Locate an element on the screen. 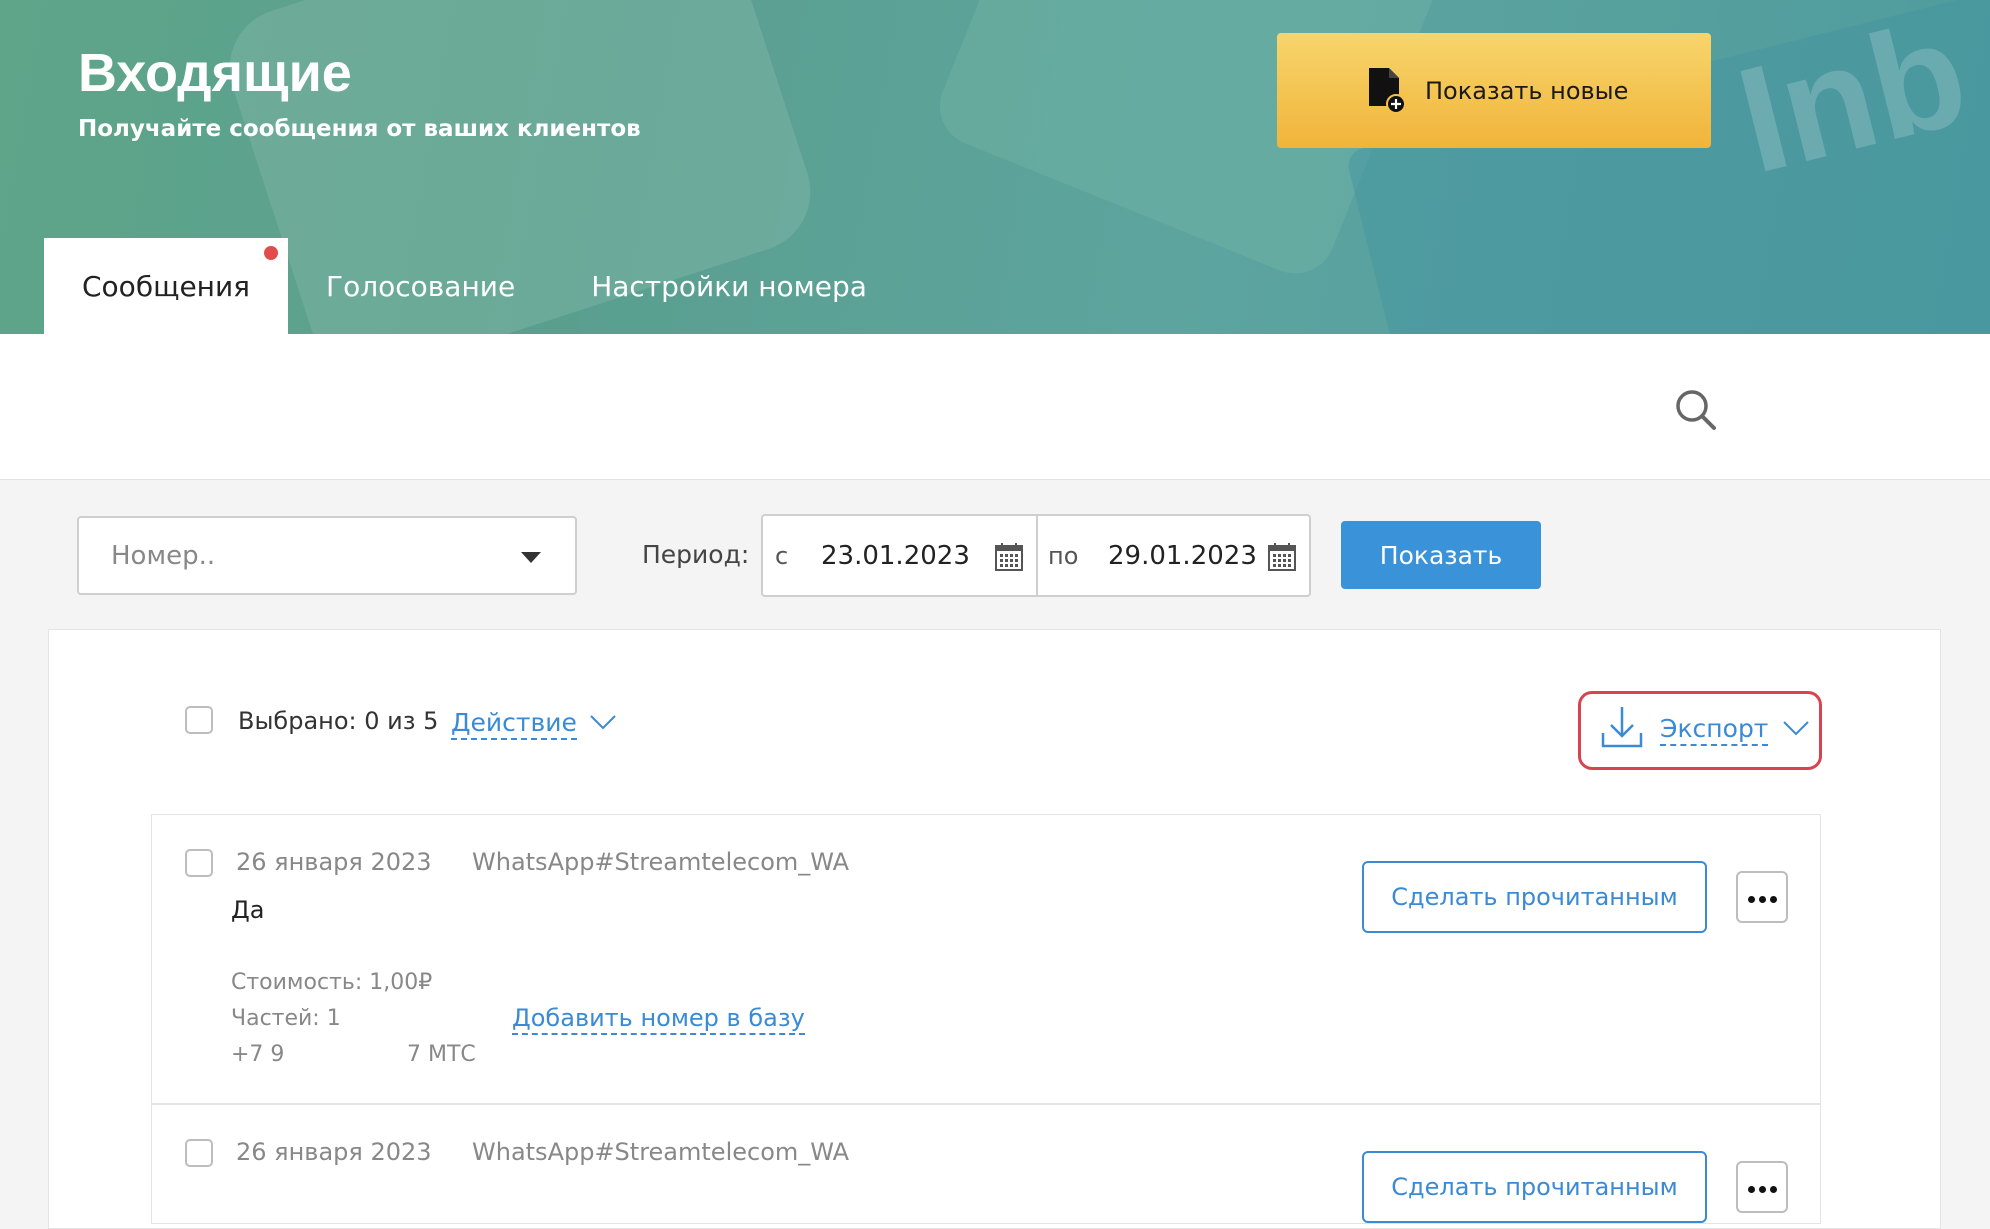  tab-messages: Сообщения is located at coordinates (166, 286).